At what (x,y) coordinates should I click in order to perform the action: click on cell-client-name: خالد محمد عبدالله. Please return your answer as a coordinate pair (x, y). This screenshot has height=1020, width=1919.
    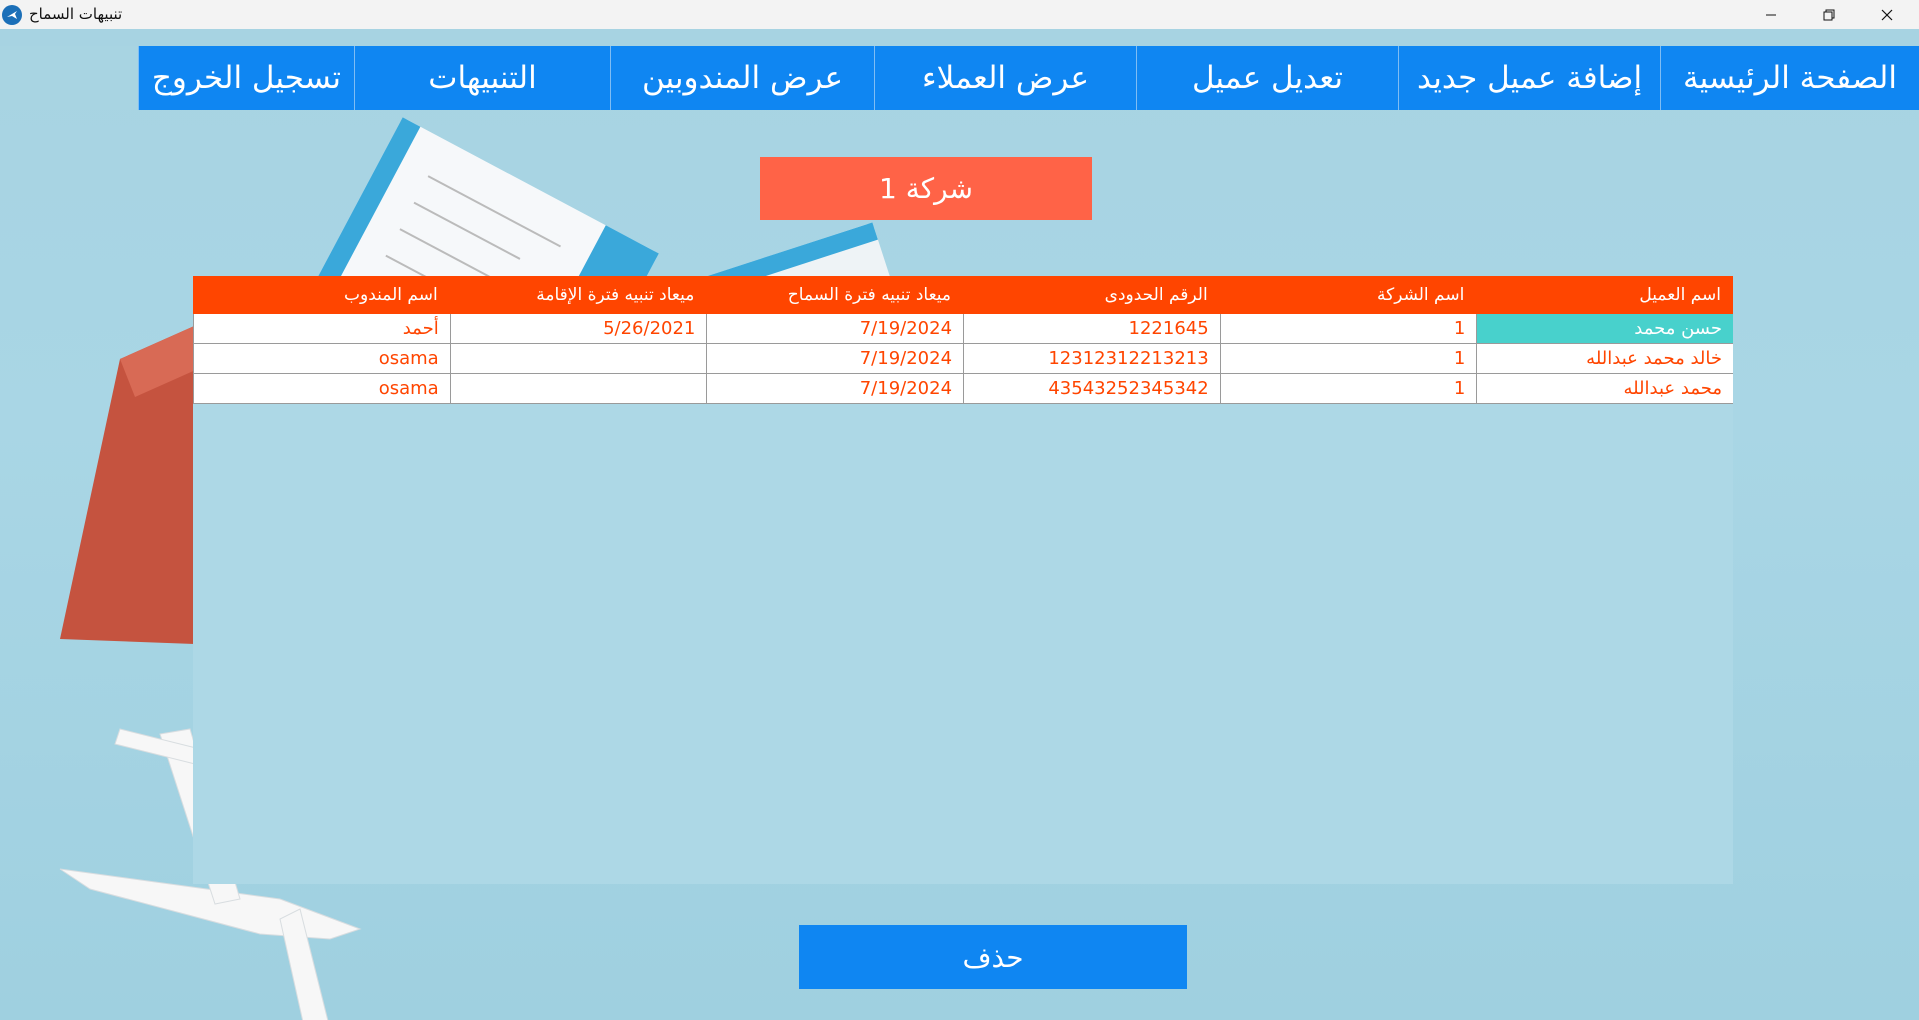
    Looking at the image, I should click on (1604, 358).